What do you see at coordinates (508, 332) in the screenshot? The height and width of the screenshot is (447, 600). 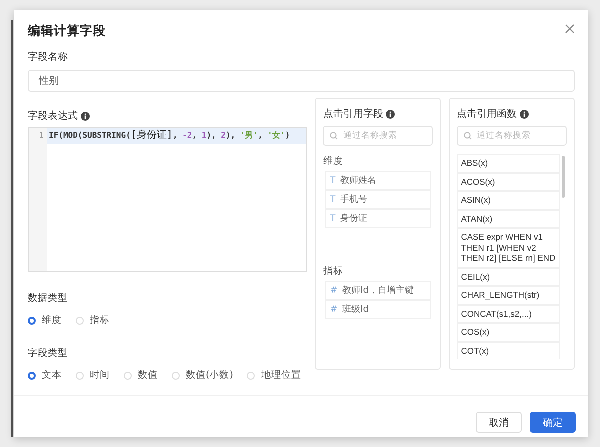 I see `function-item: COS(x)` at bounding box center [508, 332].